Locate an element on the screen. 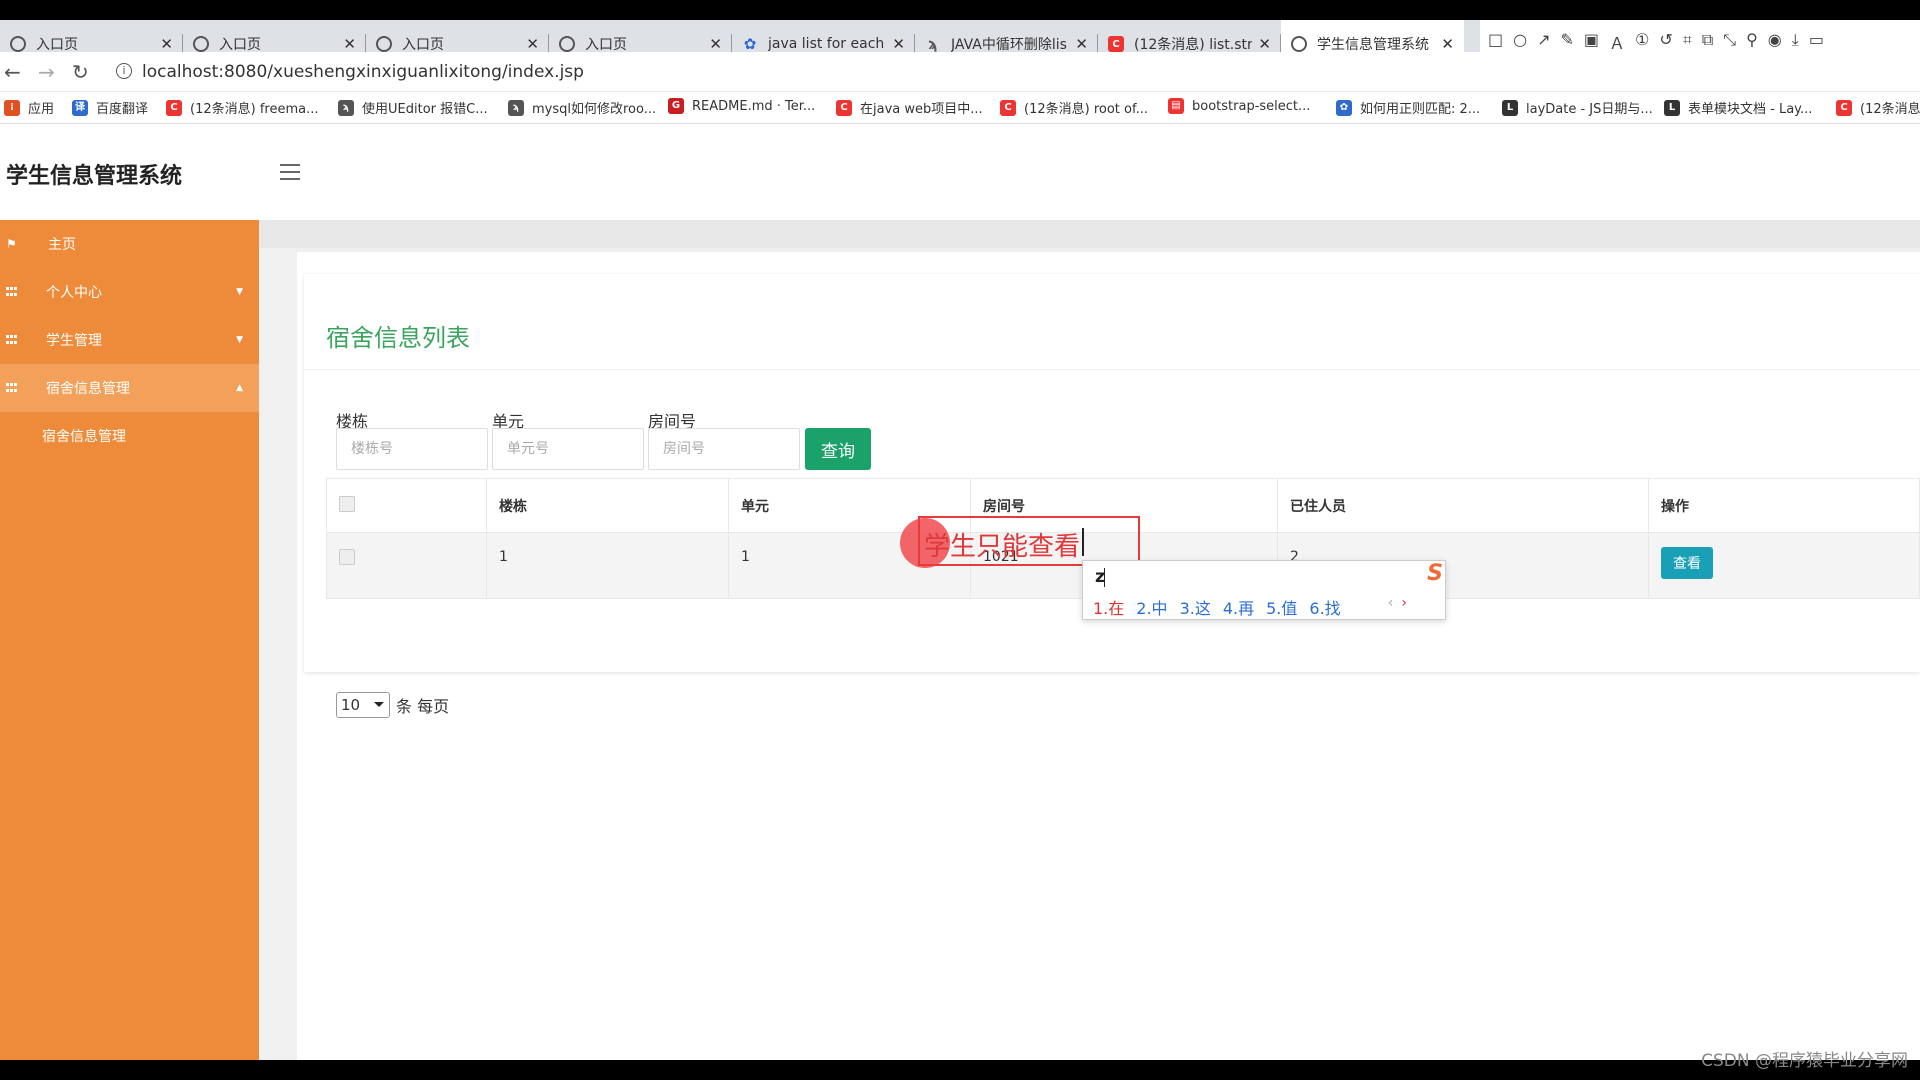 The height and width of the screenshot is (1080, 1920). translate-icon: 译 is located at coordinates (80, 107).